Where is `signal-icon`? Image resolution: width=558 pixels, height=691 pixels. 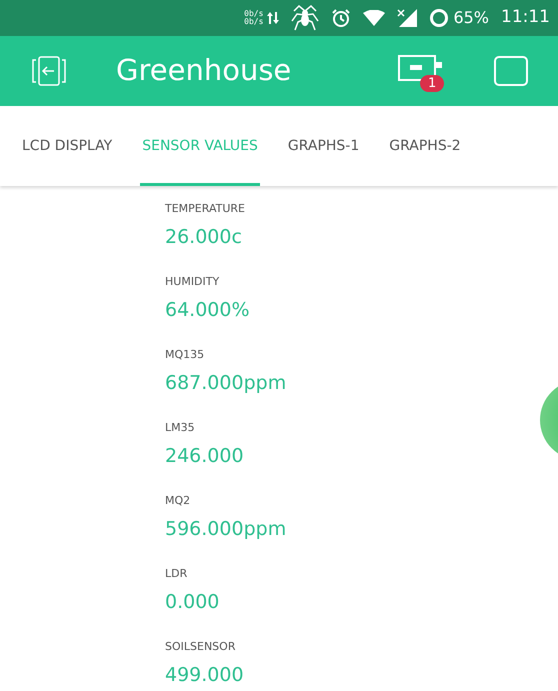 signal-icon is located at coordinates (407, 18).